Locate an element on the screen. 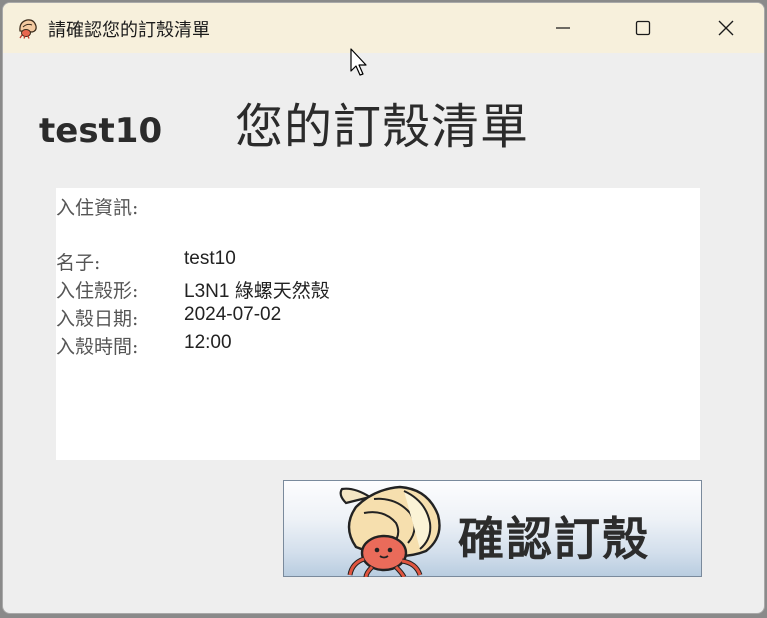 This screenshot has height=618, width=767. confirm-order-button: 確認訂殼 is located at coordinates (492, 528).